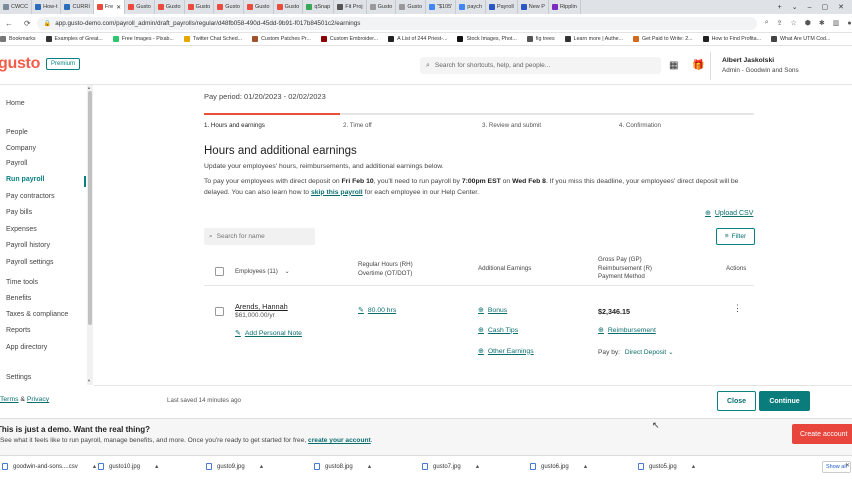  What do you see at coordinates (780, 23) in the screenshot?
I see `share-icon: ⇪` at bounding box center [780, 23].